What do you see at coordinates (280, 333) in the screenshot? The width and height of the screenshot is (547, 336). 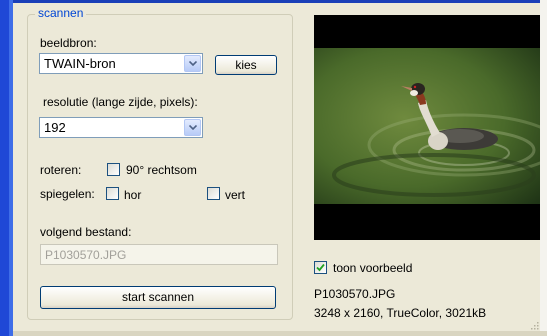 I see `window-bottom-shadow` at bounding box center [280, 333].